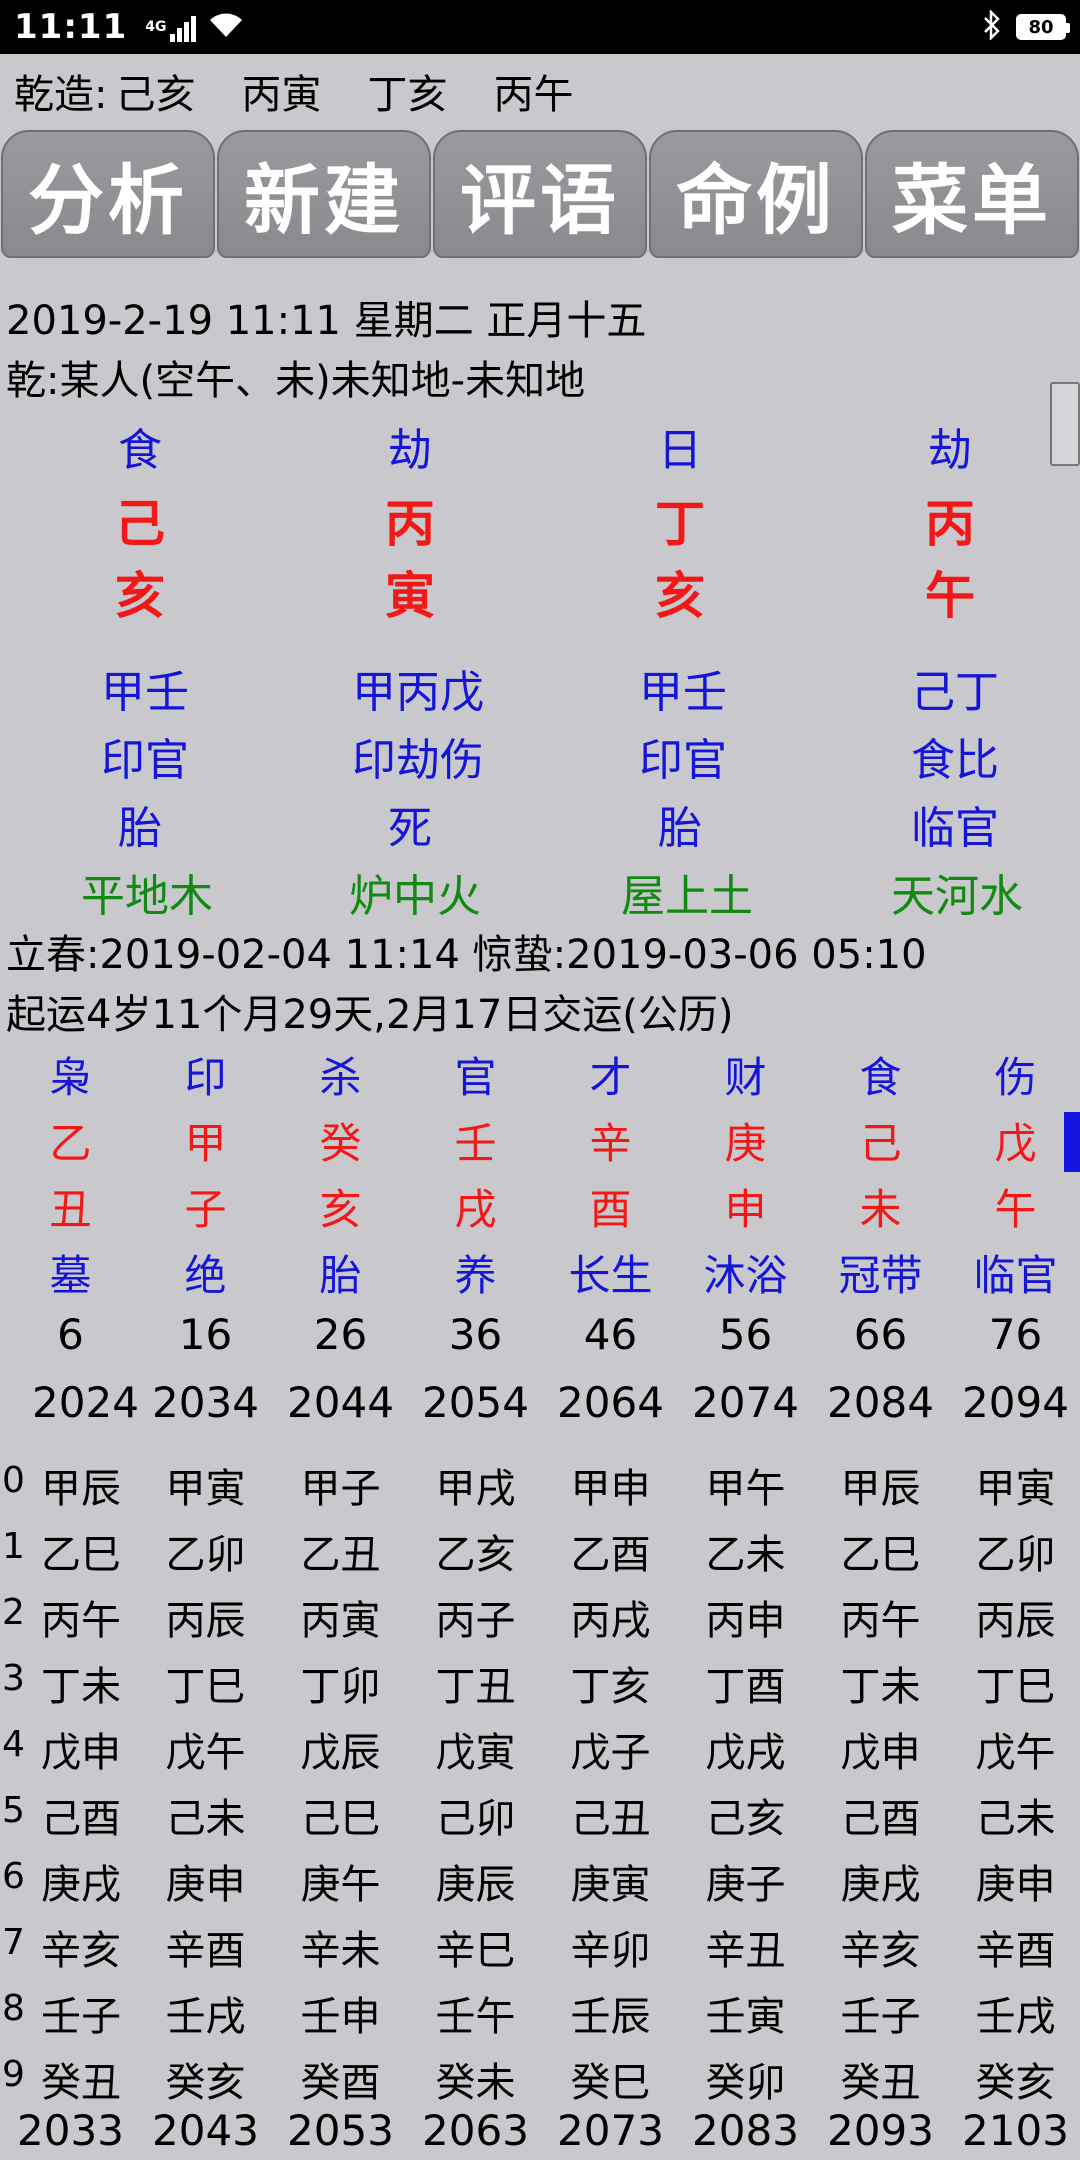  What do you see at coordinates (745, 2130) in the screenshot?
I see `end-year-cell: 2083` at bounding box center [745, 2130].